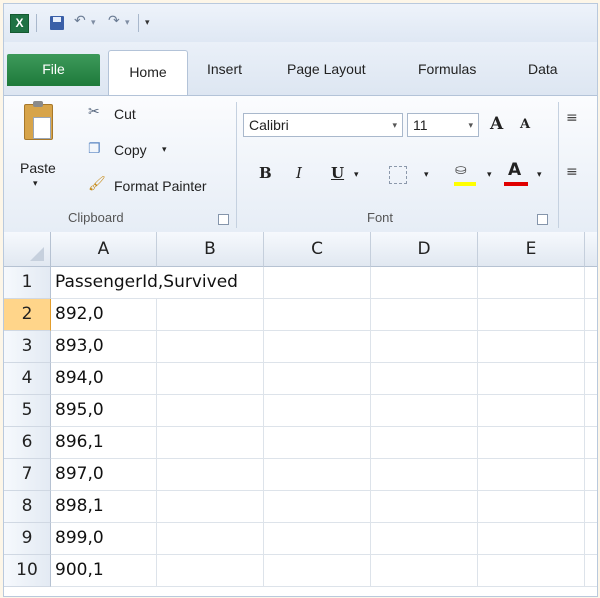  What do you see at coordinates (514, 170) in the screenshot?
I see `font-color-button: A` at bounding box center [514, 170].